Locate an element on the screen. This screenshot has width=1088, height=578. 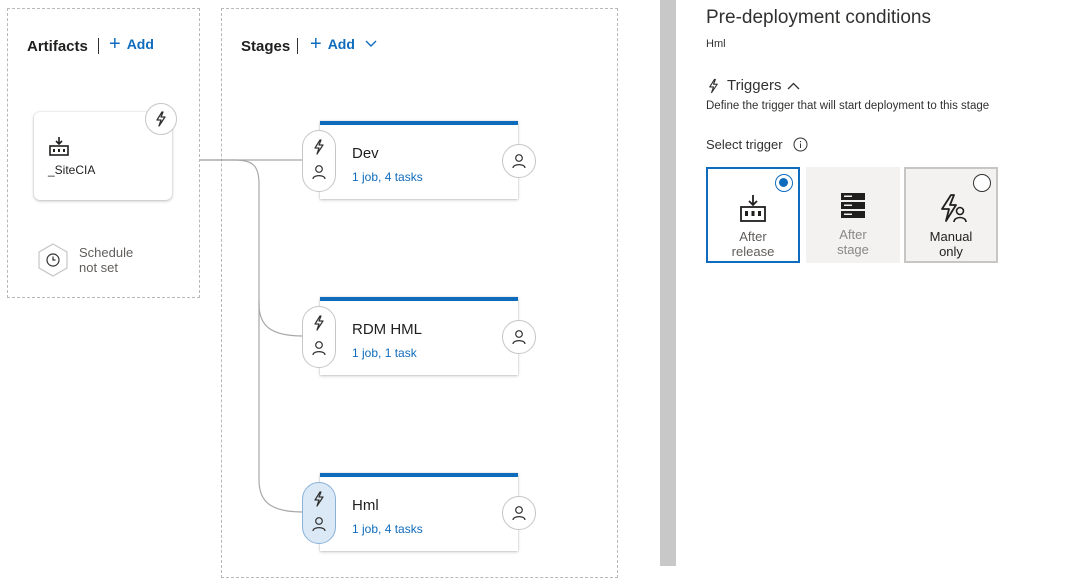
add-stage-button: + Add is located at coordinates (343, 44).